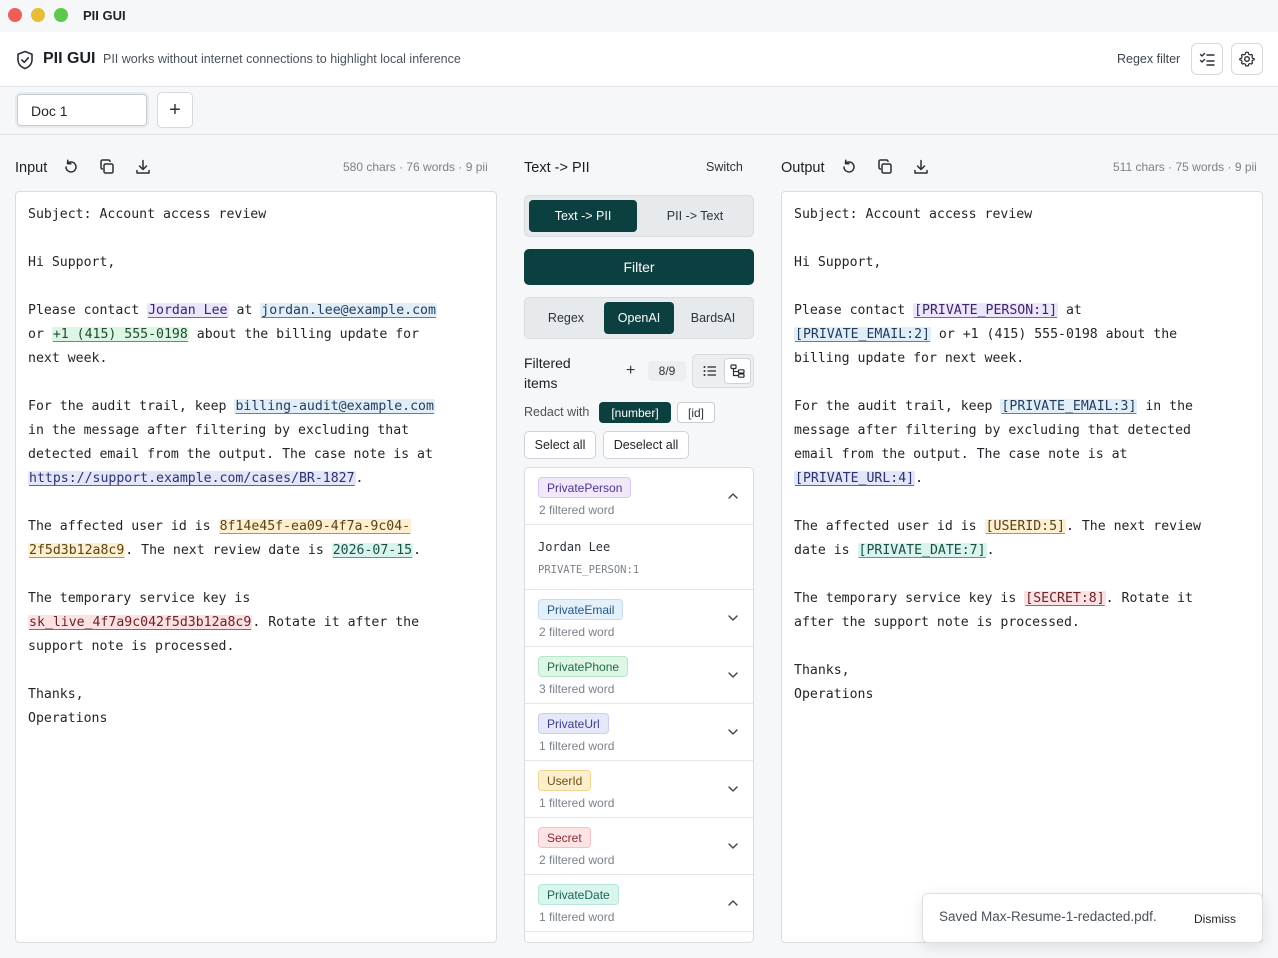 Image resolution: width=1278 pixels, height=958 pixels. Describe the element at coordinates (61, 15) in the screenshot. I see `zoom-window-button` at that location.